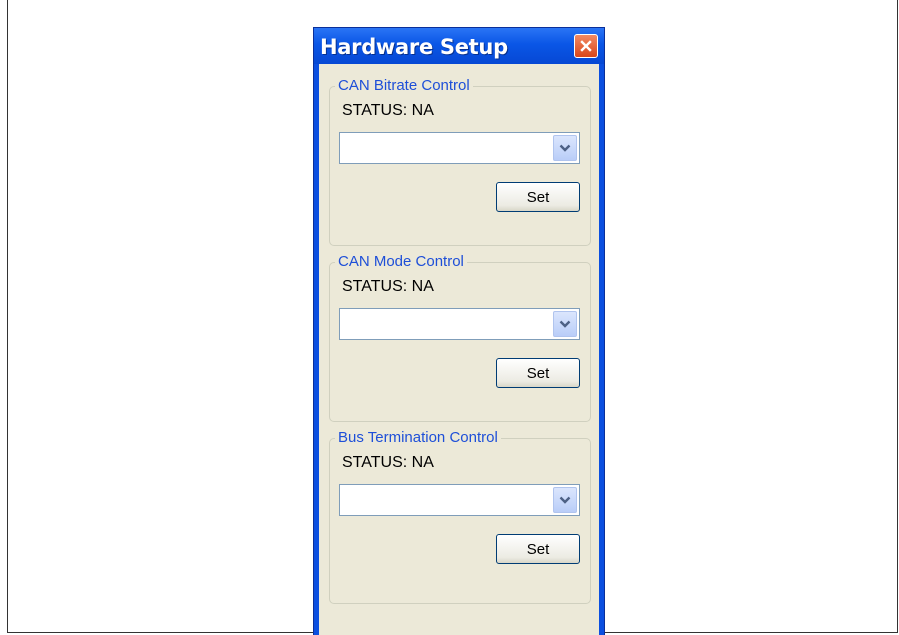 Image resolution: width=899 pixels, height=635 pixels. I want to click on can-bitrate-select, so click(459, 148).